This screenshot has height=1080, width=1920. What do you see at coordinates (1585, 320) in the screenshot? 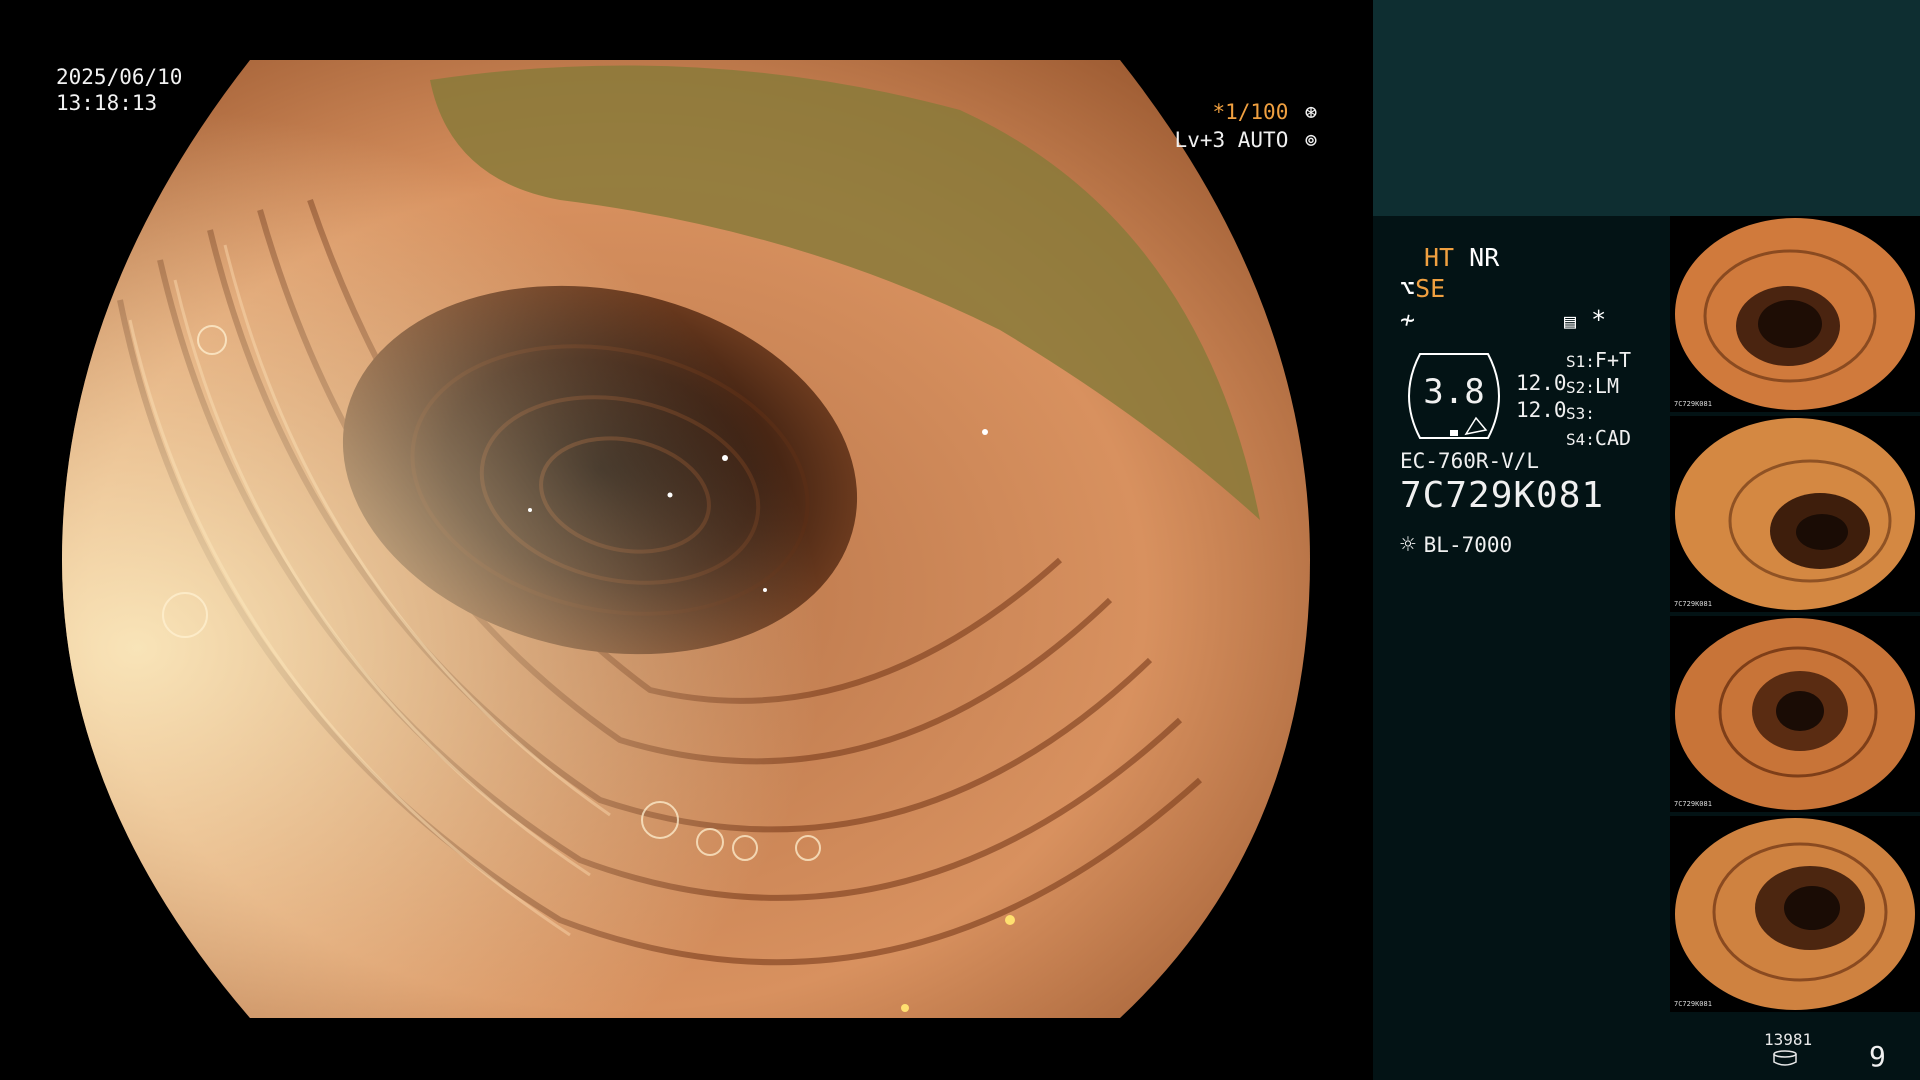
I see `record-status-row: ▤ *` at bounding box center [1585, 320].